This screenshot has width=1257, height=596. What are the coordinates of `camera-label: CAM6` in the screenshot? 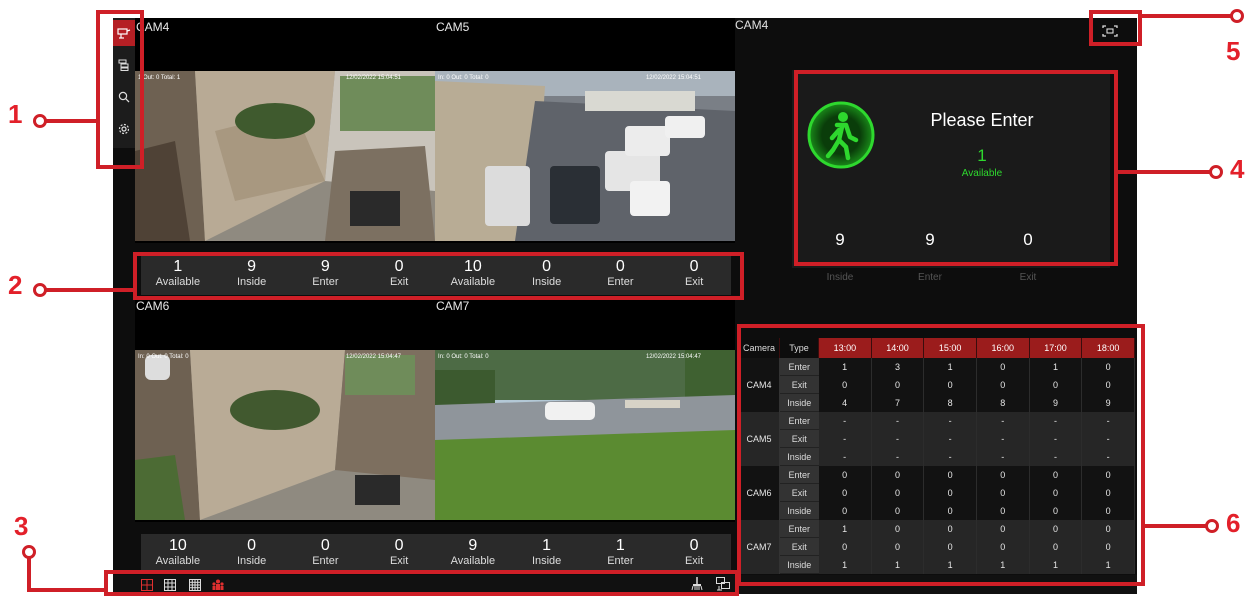 It's located at (153, 306).